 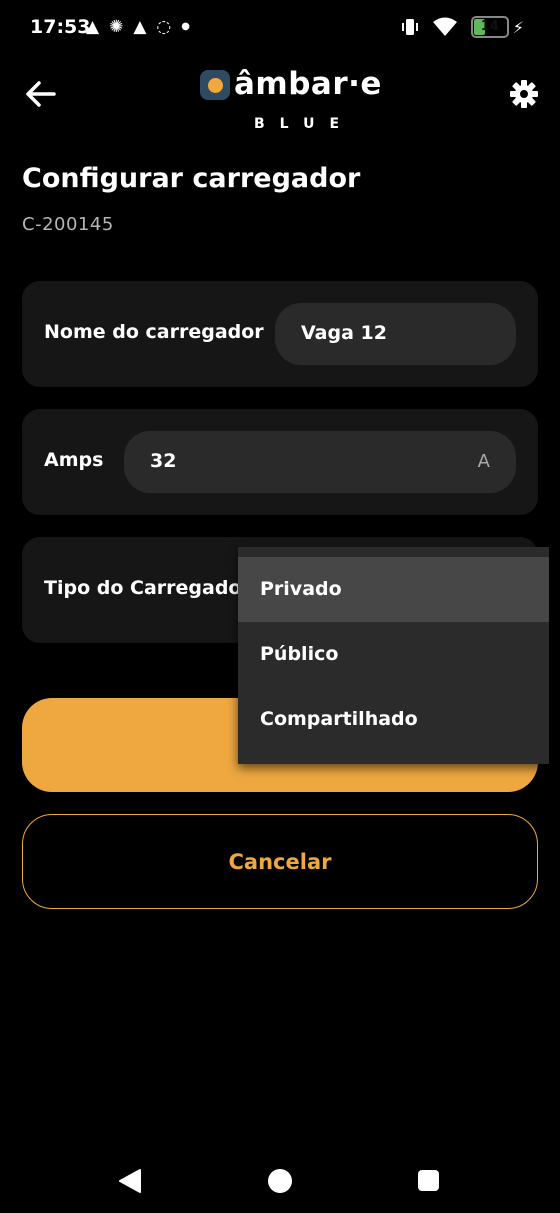 I want to click on vibrate-icon, so click(x=409, y=27).